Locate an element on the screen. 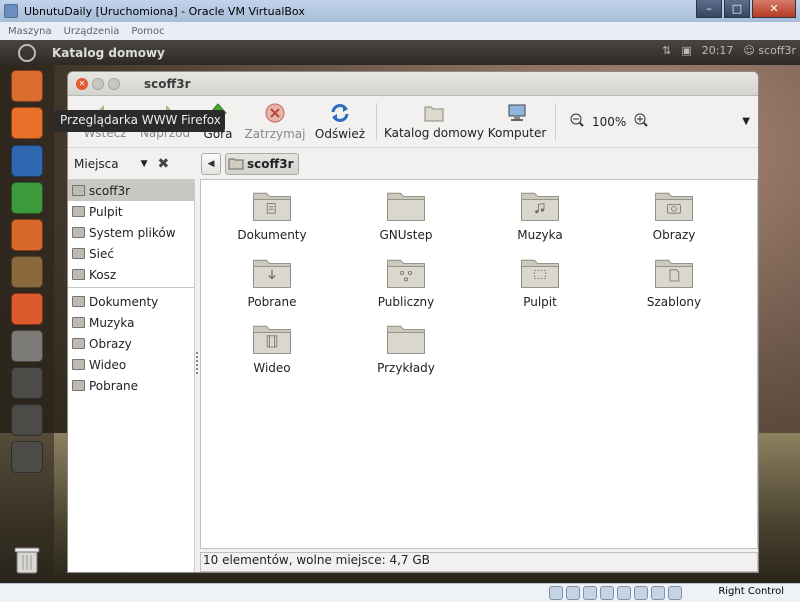 The width and height of the screenshot is (800, 602). breadcrumb-home: scoff3r is located at coordinates (262, 164).